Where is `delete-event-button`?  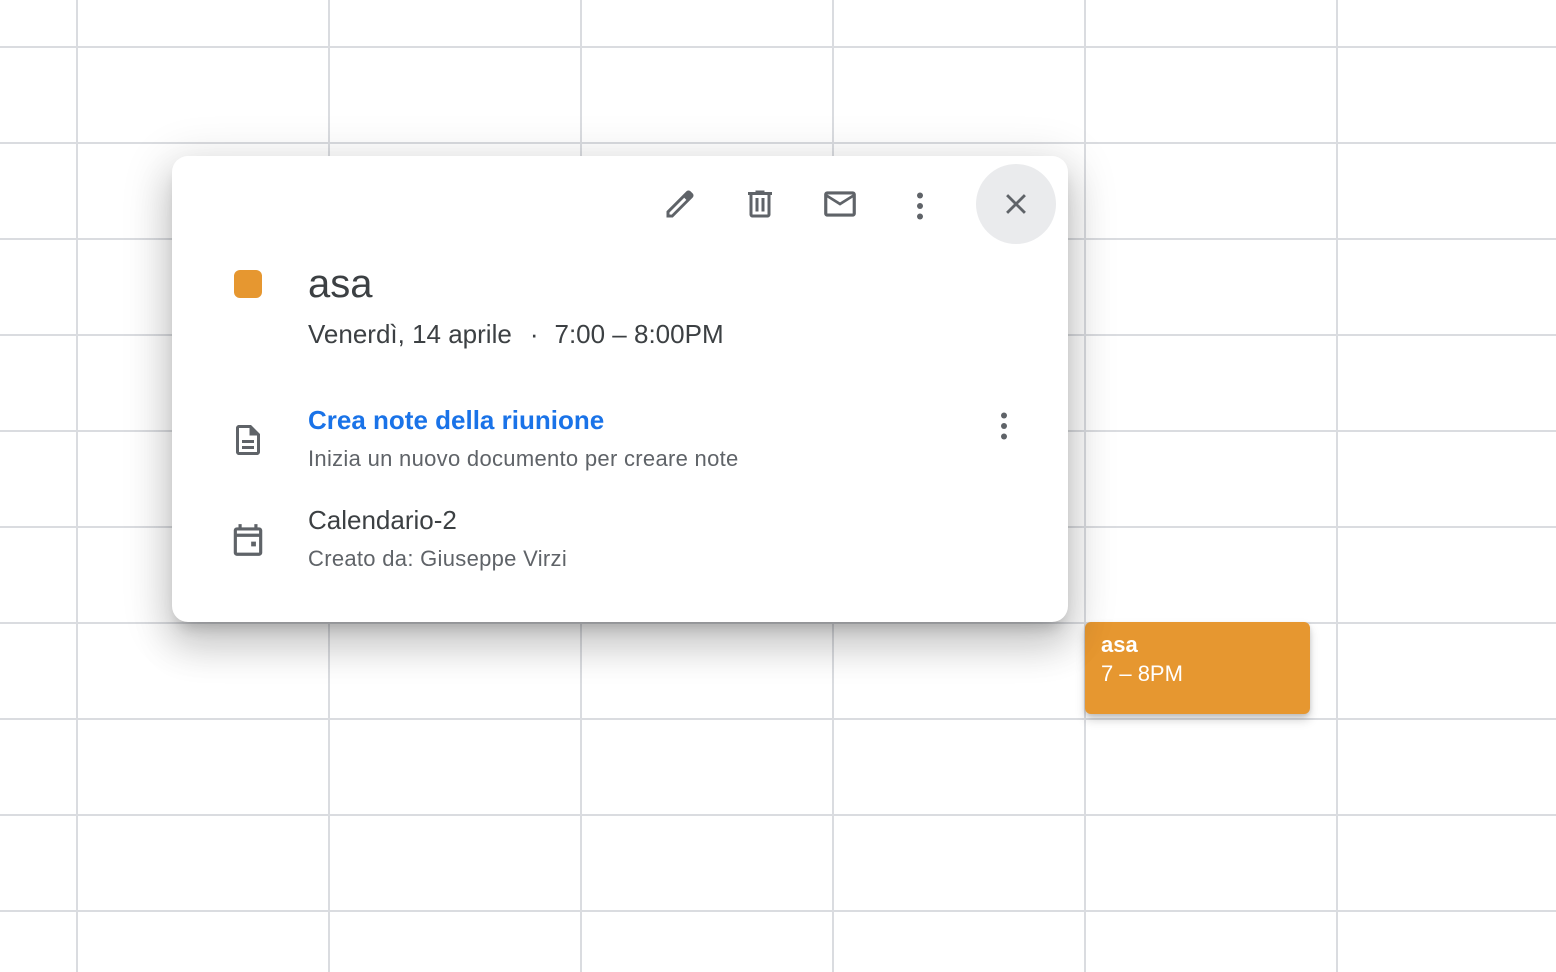
delete-event-button is located at coordinates (760, 204).